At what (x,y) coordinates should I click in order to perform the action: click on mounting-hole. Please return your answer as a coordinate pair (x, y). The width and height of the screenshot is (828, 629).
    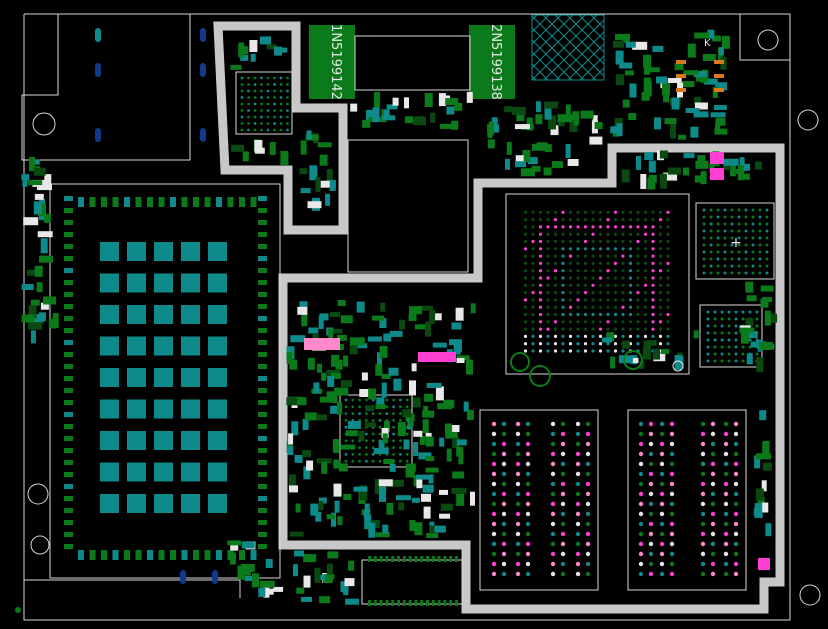
    Looking at the image, I should click on (40, 545).